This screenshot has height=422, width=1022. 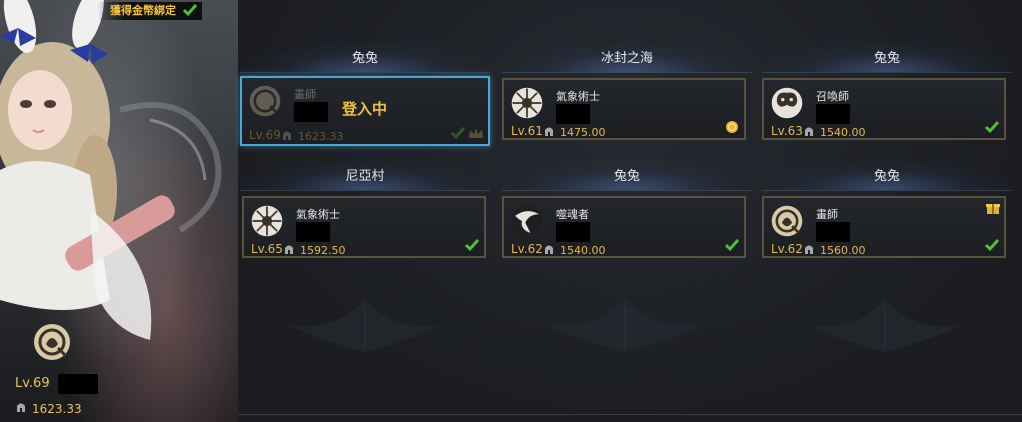 What do you see at coordinates (787, 103) in the screenshot?
I see `summoner-class-icon` at bounding box center [787, 103].